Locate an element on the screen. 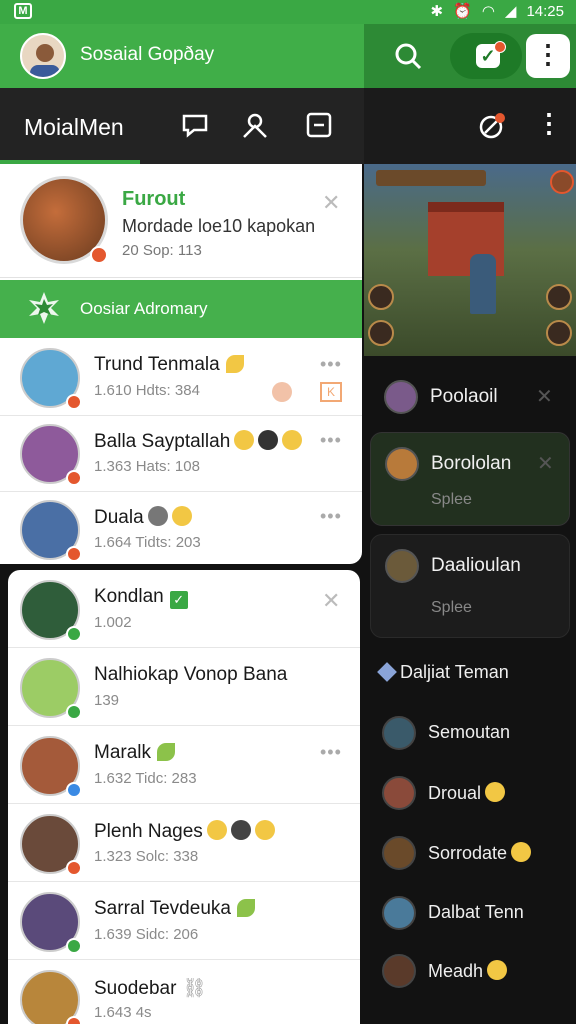 The height and width of the screenshot is (1024, 576). right-list-item: Droual is located at coordinates (472, 794).